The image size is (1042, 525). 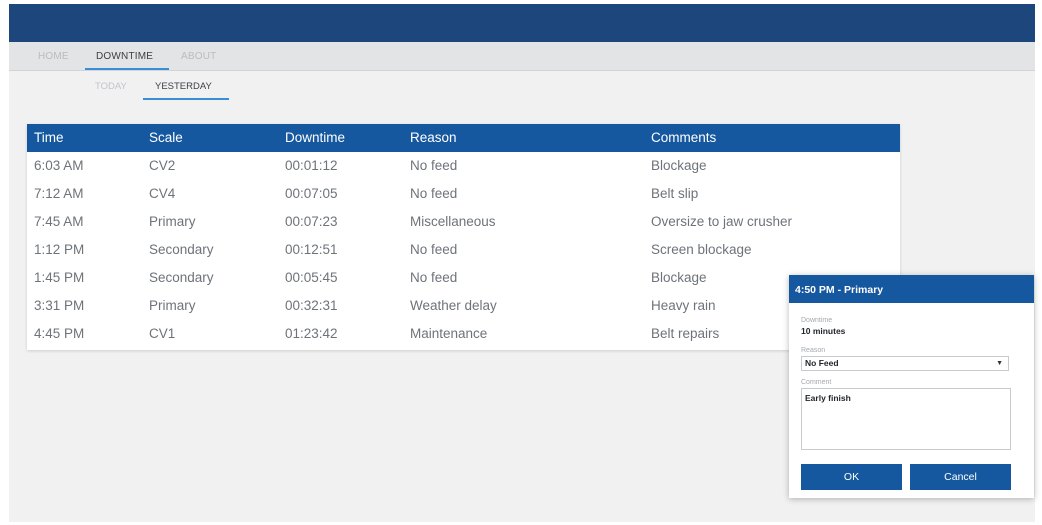 I want to click on table-row: 6:03 AM CV2 00:01:12 No feed Blockage, so click(x=463, y=166).